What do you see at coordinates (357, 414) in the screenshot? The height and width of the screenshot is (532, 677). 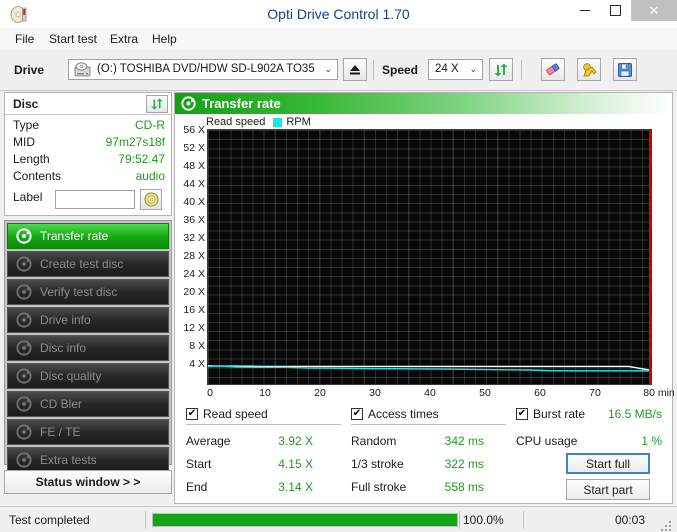 I see `access-times-checkbox: ✔` at bounding box center [357, 414].